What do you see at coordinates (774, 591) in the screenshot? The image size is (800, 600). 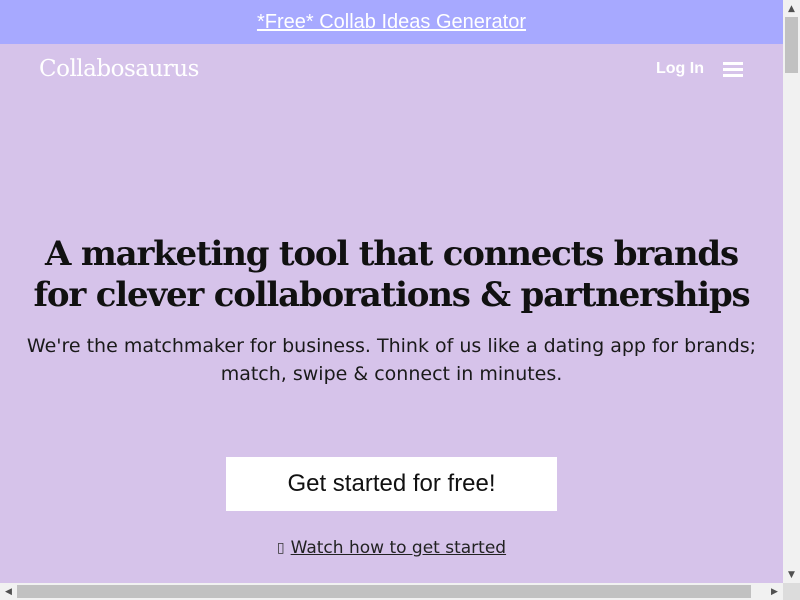 I see `scroll-right-arrow-icon: ▶` at bounding box center [774, 591].